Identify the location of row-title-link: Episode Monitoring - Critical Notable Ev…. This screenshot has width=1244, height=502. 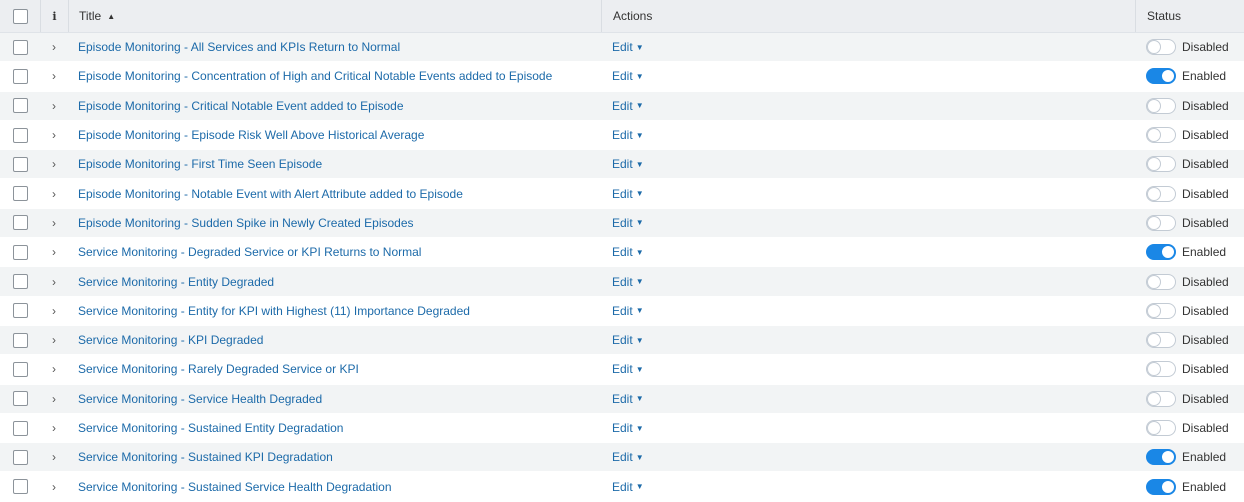
(241, 106).